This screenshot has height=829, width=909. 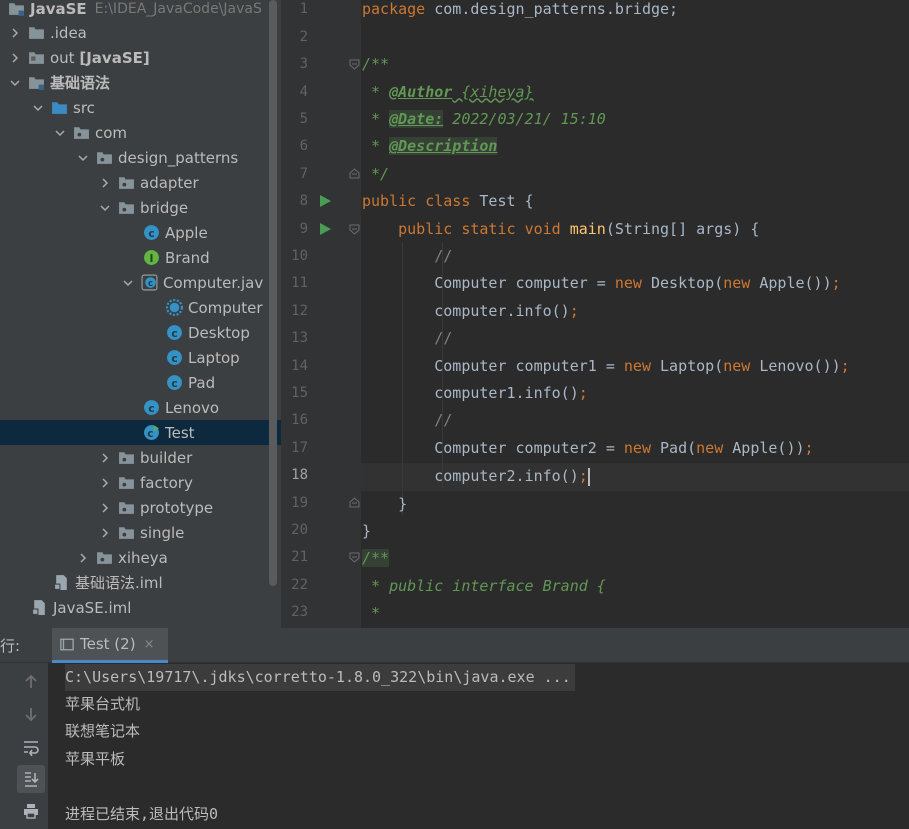 What do you see at coordinates (140, 282) in the screenshot?
I see `tree-item-computer-java: c Computer.jav` at bounding box center [140, 282].